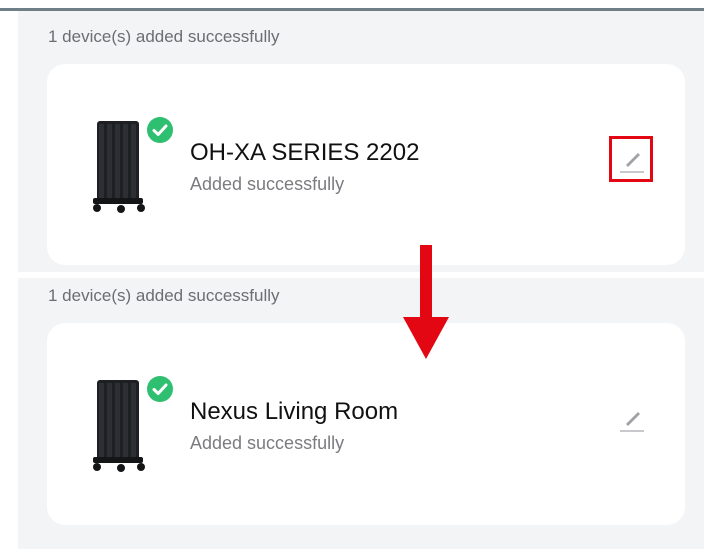  Describe the element at coordinates (294, 411) in the screenshot. I see `device-name: Nexus Living Room` at that location.